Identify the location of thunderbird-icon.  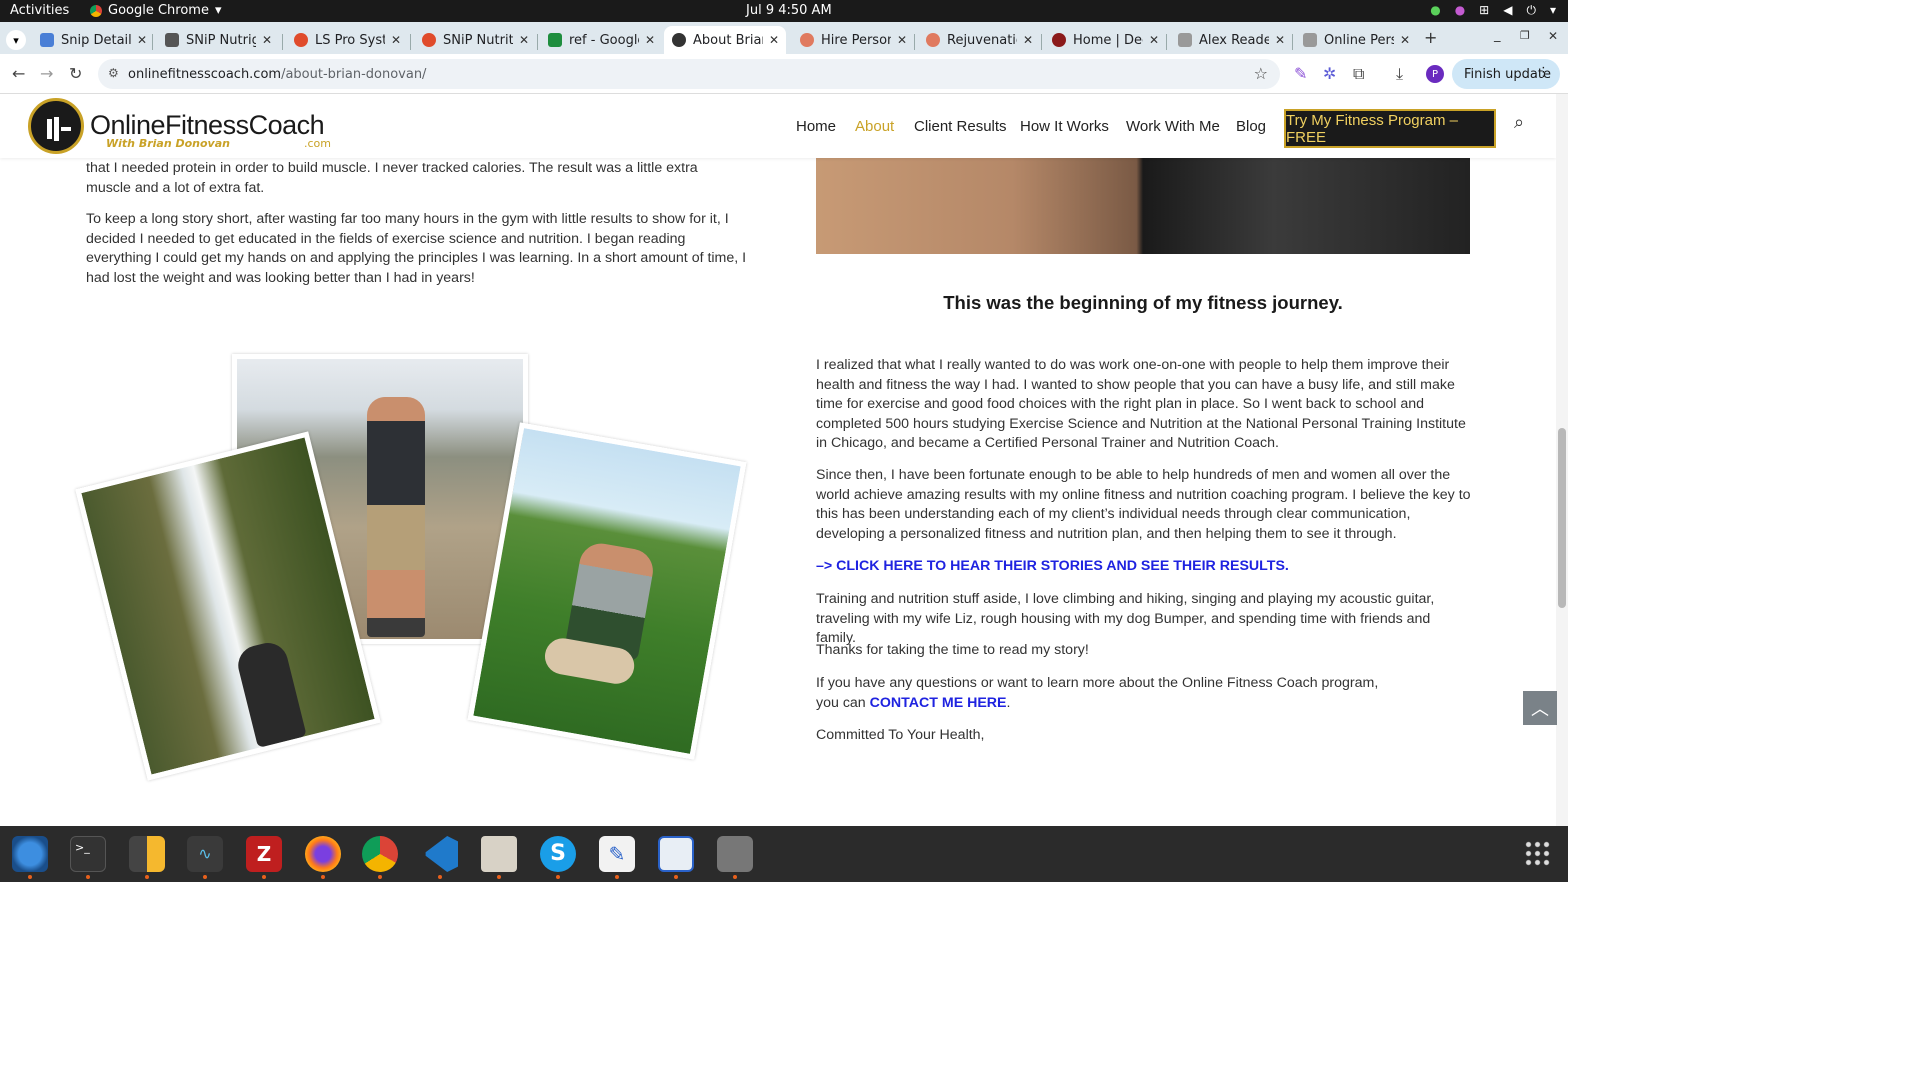
(30, 854).